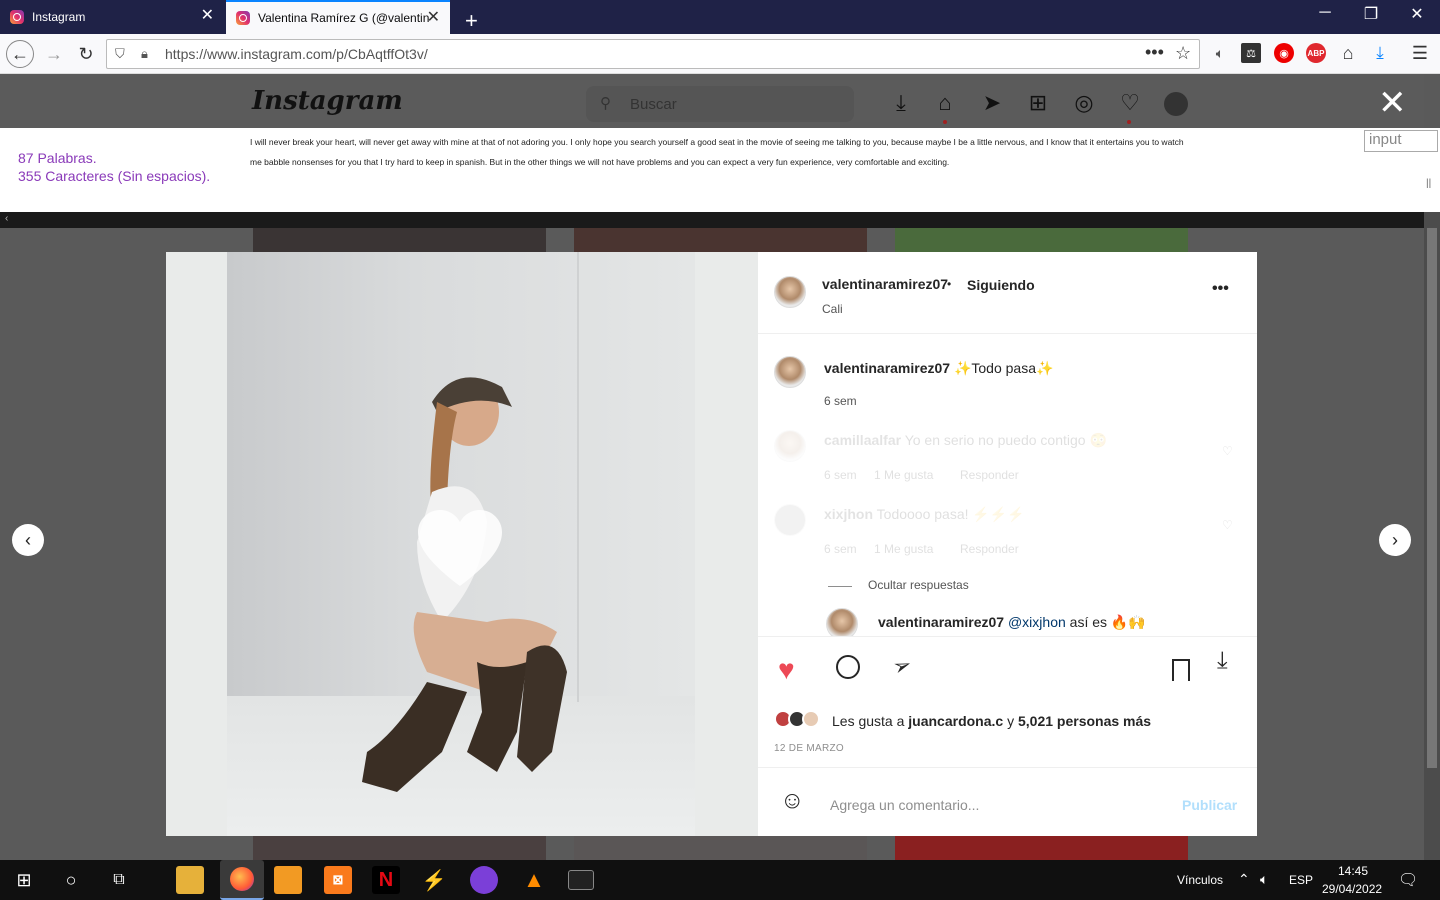 The width and height of the screenshot is (1440, 900). Describe the element at coordinates (534, 880) in the screenshot. I see `vlc-icon: ▲` at that location.